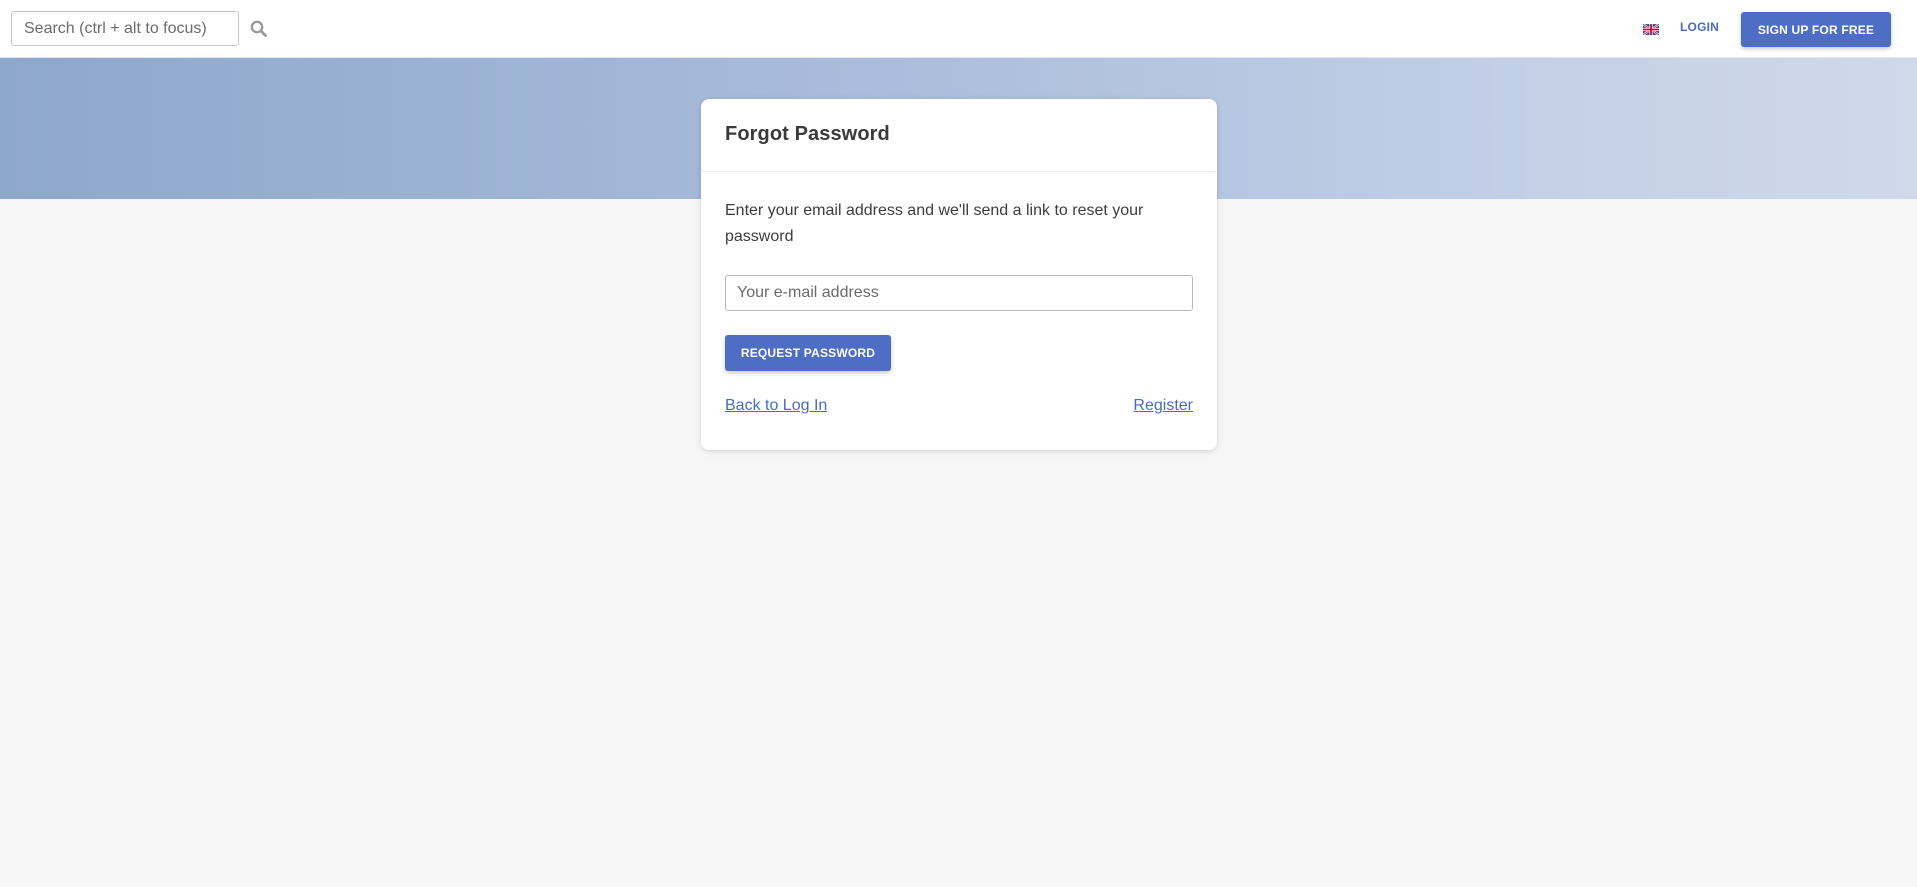 The height and width of the screenshot is (887, 1917). I want to click on uk-flag-icon, so click(1651, 29).